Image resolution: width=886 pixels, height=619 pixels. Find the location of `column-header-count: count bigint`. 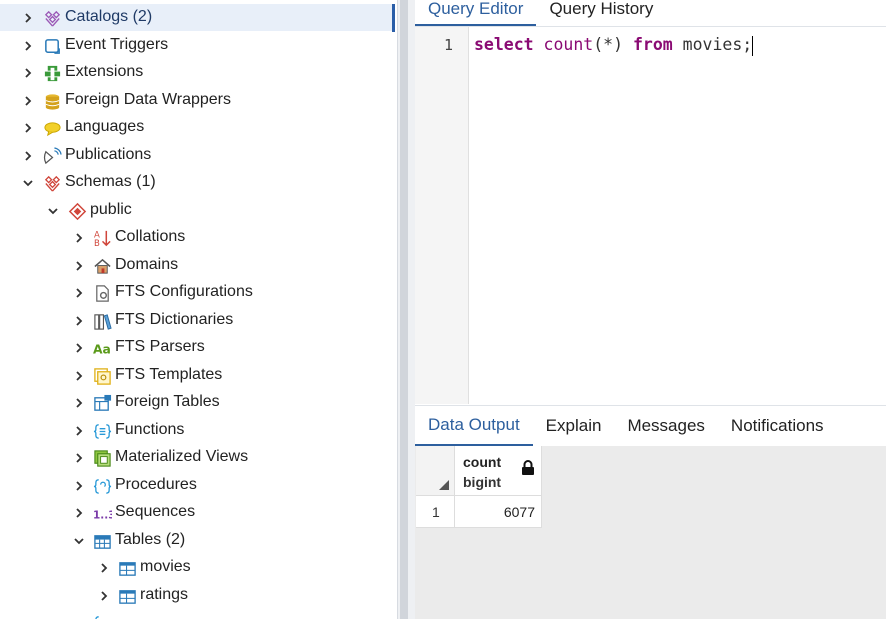

column-header-count: count bigint is located at coordinates (498, 471).